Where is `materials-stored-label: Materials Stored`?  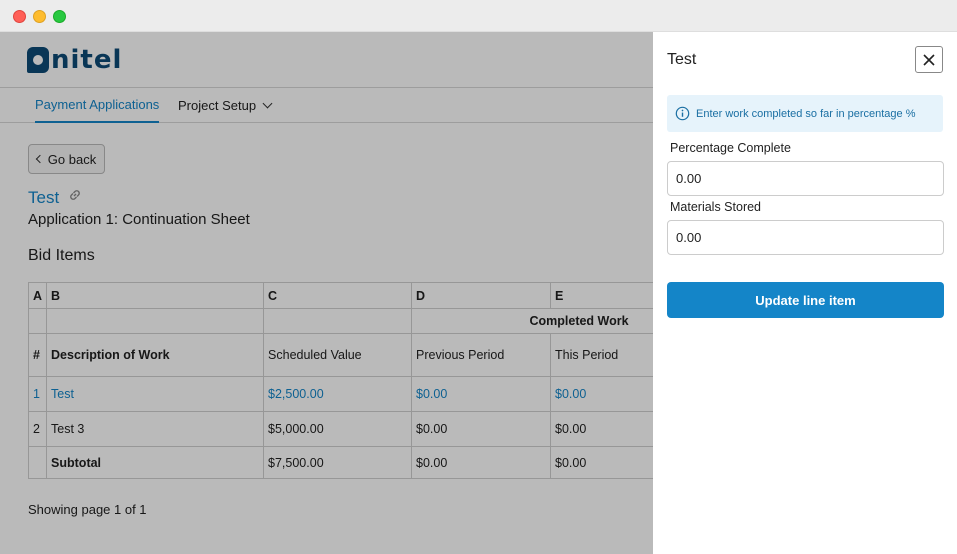
materials-stored-label: Materials Stored is located at coordinates (716, 207).